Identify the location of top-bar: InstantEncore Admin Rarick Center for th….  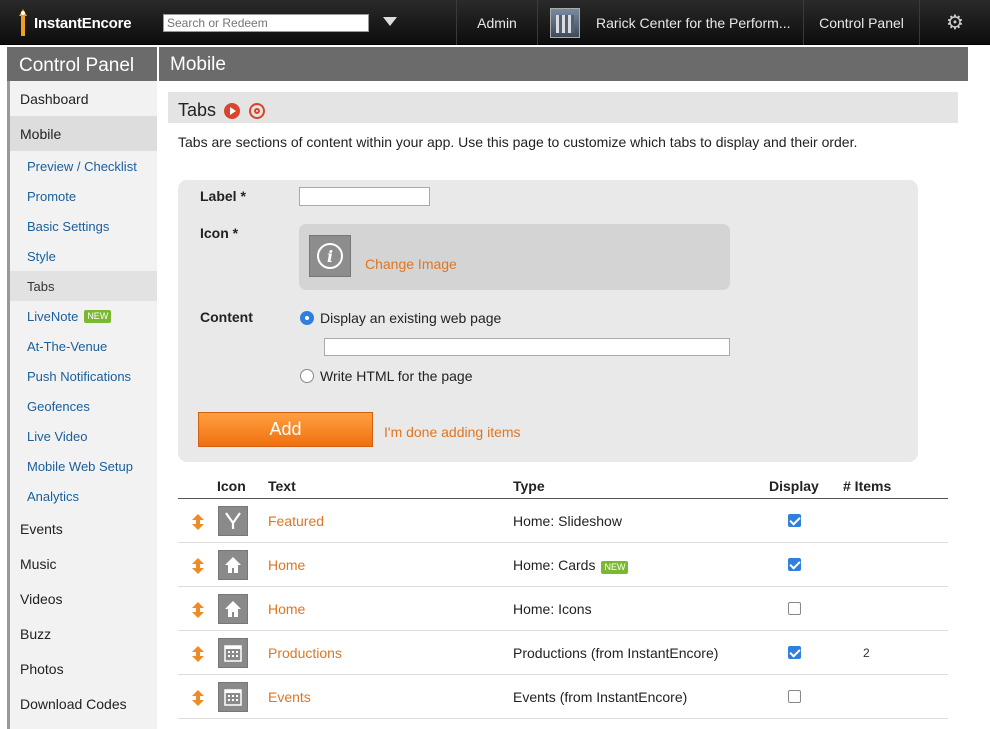
(495, 22).